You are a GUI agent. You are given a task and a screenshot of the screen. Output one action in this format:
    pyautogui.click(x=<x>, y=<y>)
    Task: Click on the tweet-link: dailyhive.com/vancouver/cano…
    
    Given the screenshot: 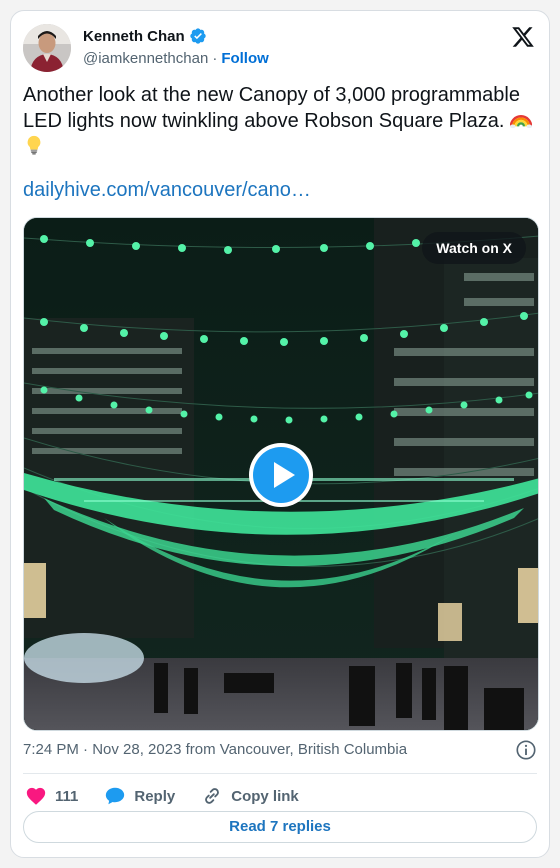 What is the action you would take?
    pyautogui.click(x=167, y=190)
    